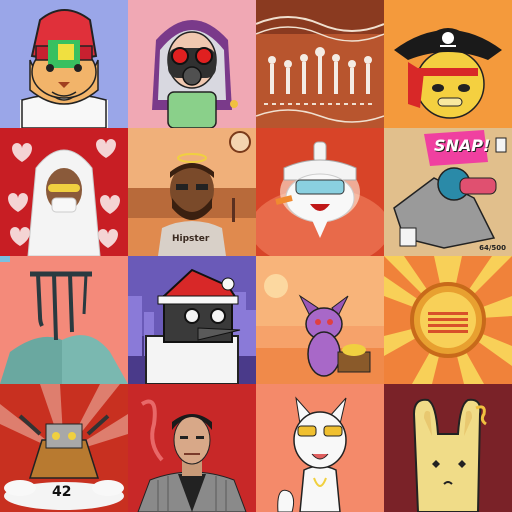 This screenshot has height=512, width=512. I want to click on white-cat-image, so click(320, 448).